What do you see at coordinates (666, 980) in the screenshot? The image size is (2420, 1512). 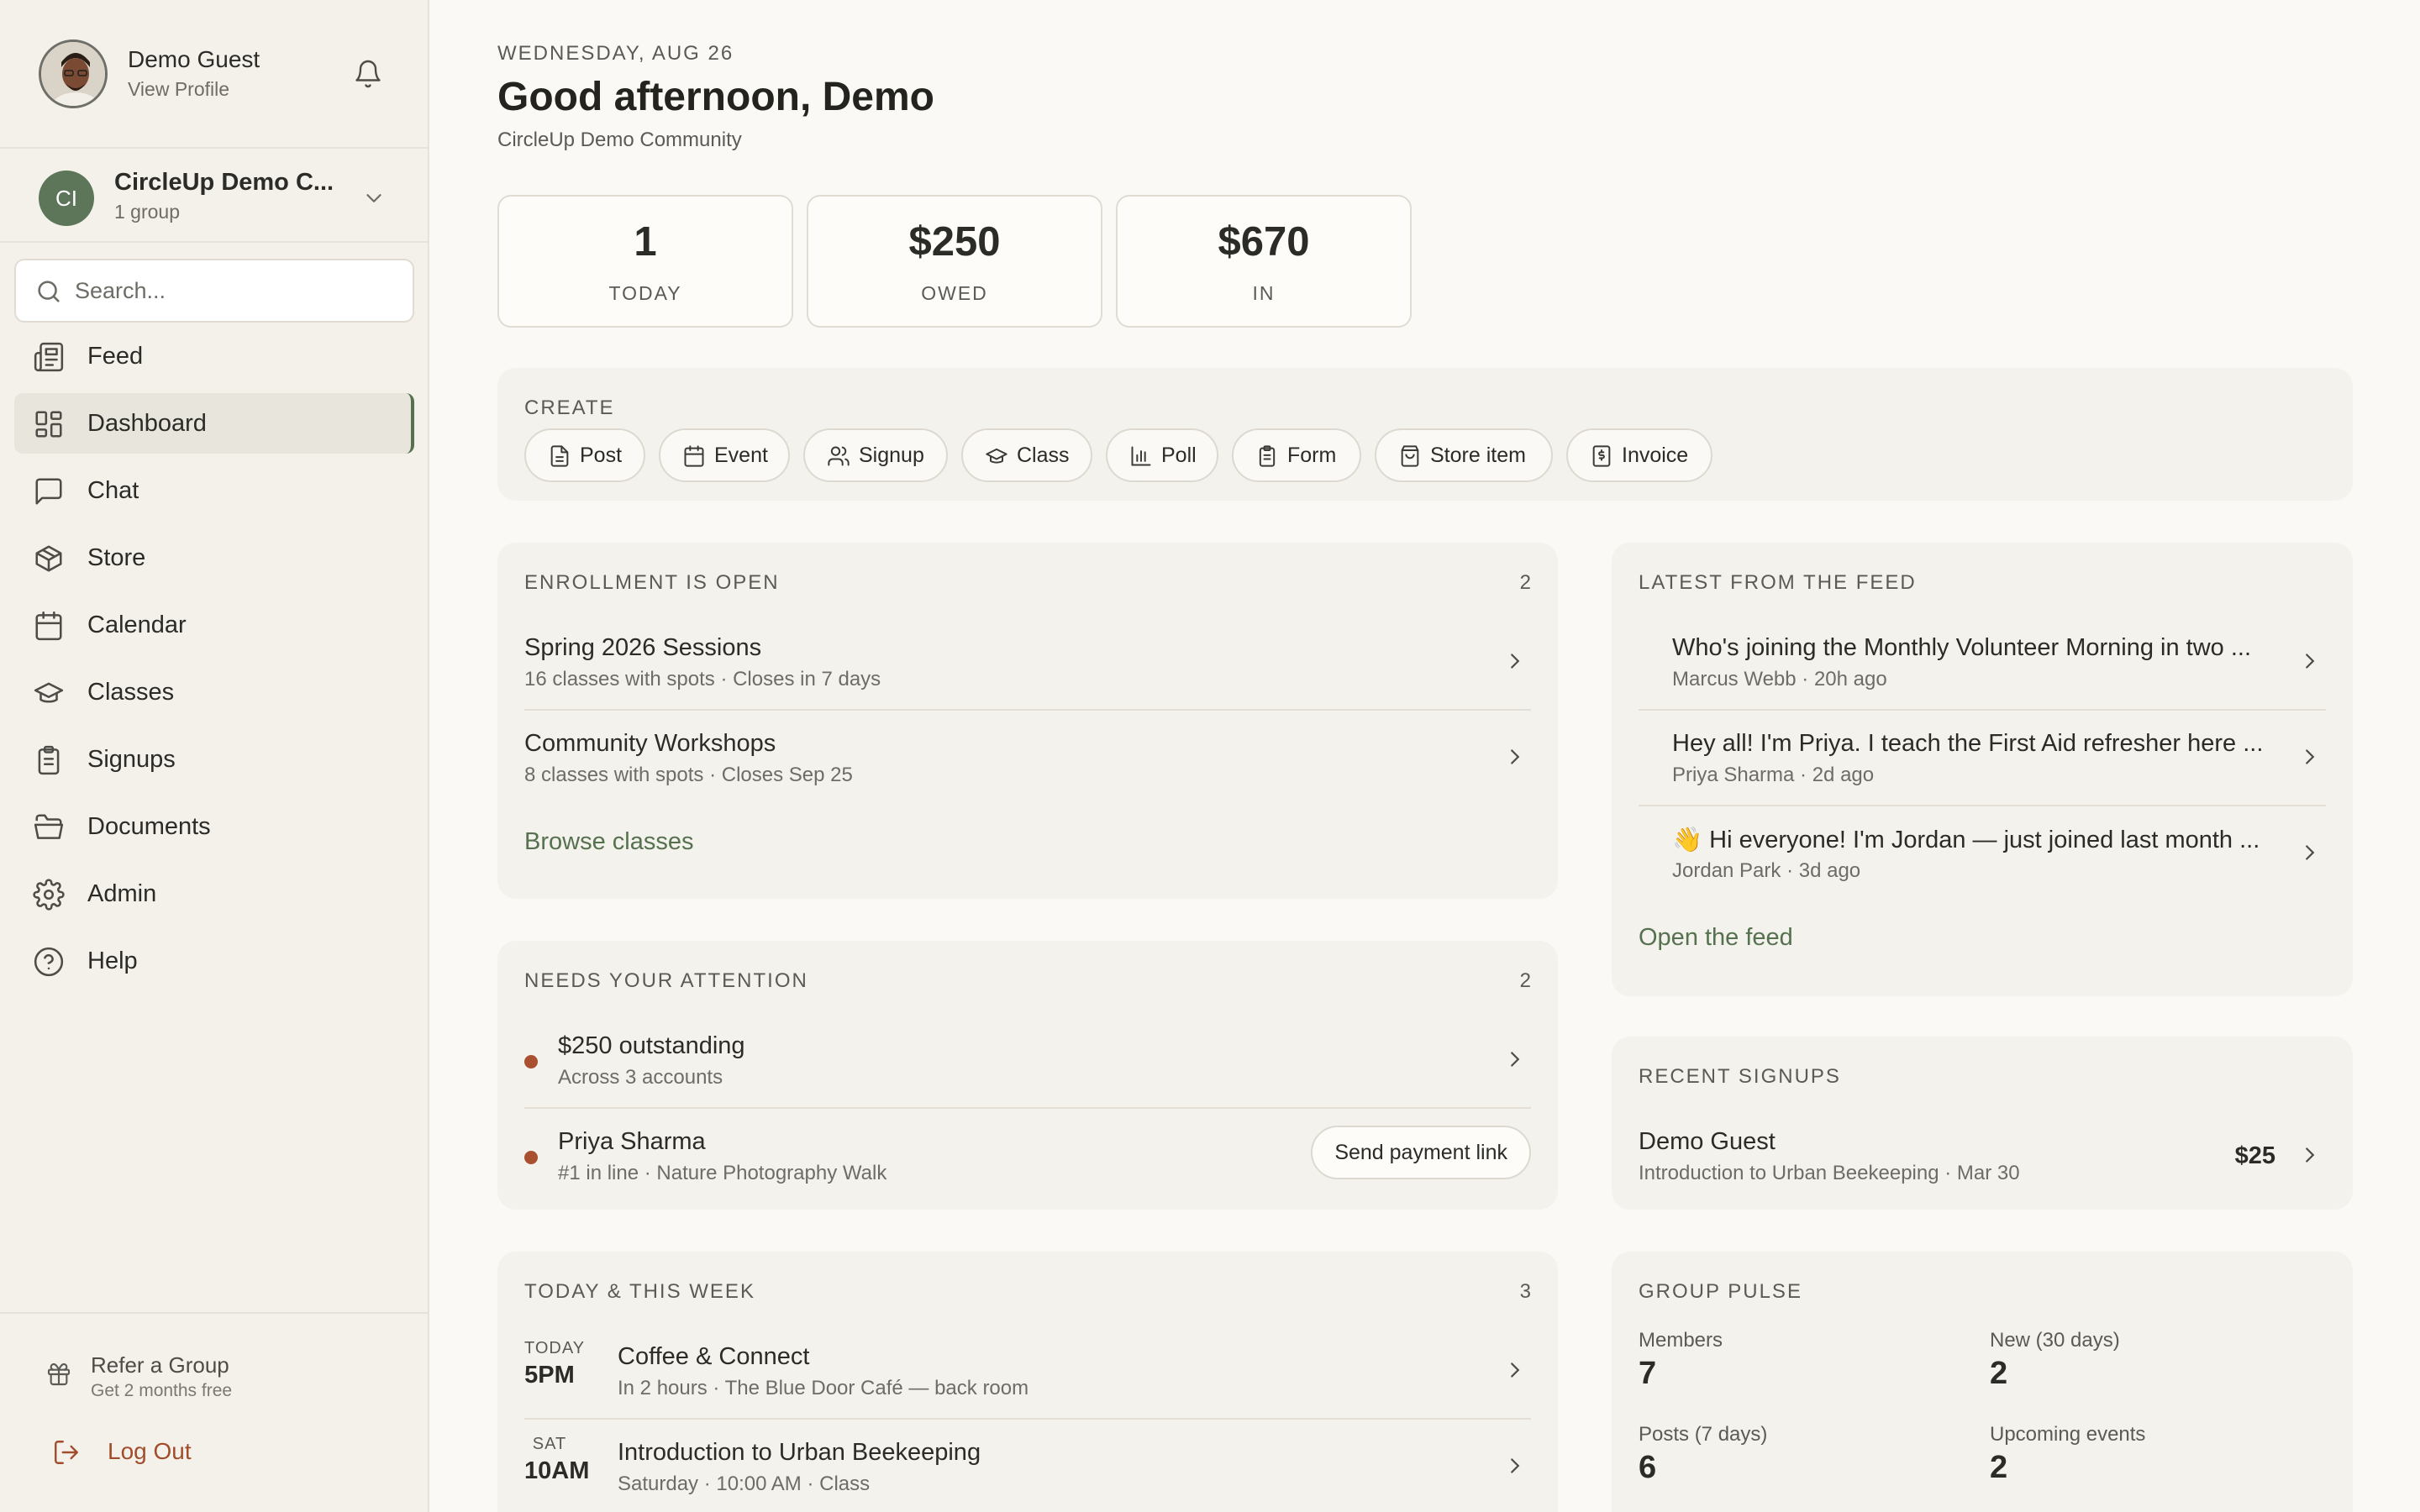 I see `attention-title: NEEDS YOUR ATTENTION` at bounding box center [666, 980].